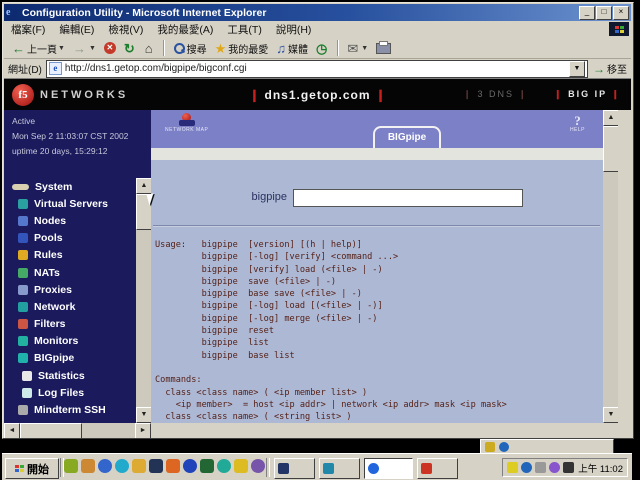 The height and width of the screenshot is (480, 640). I want to click on clock: 上午 11:02, so click(600, 468).